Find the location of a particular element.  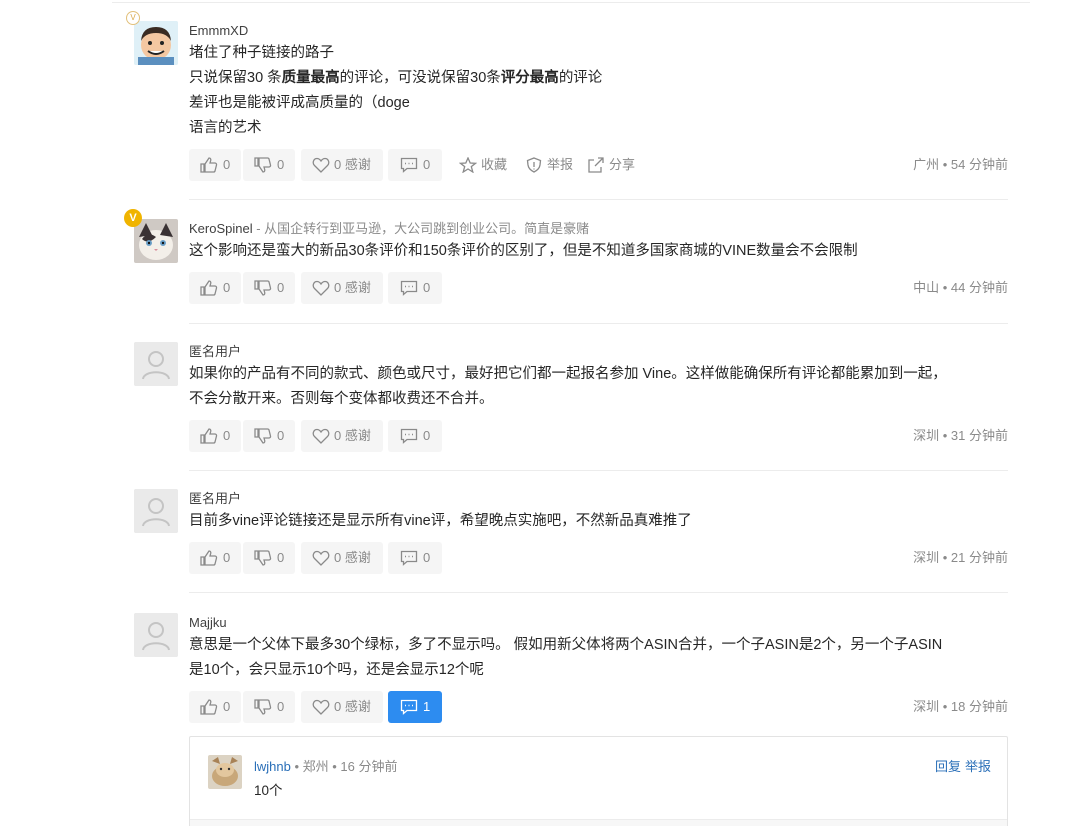

favorite-label: 收藏 is located at coordinates (494, 164).